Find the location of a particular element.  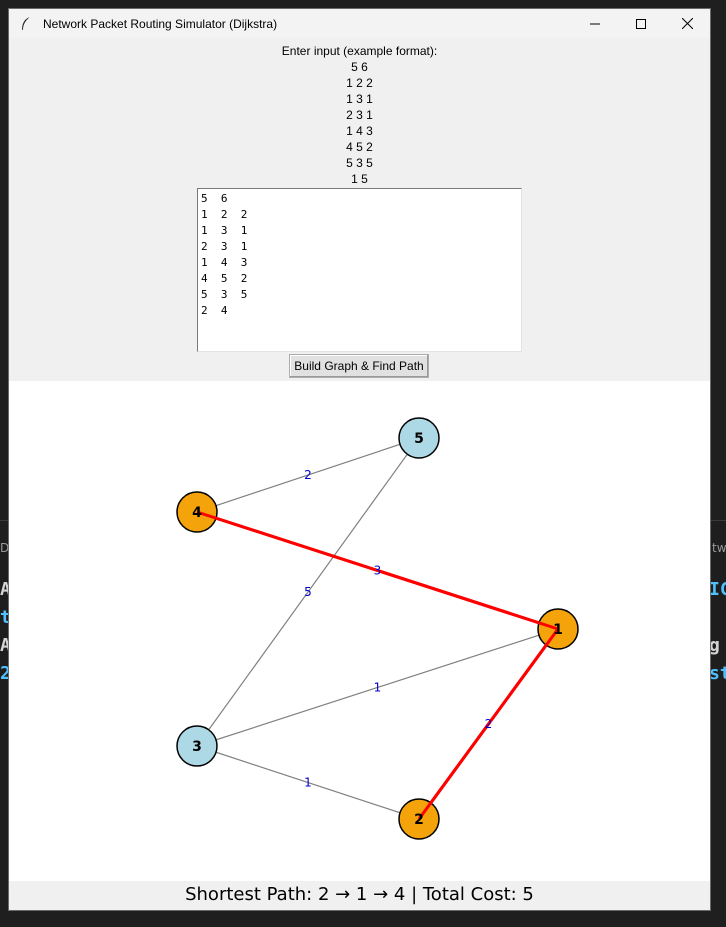

maximize-icon is located at coordinates (641, 23).